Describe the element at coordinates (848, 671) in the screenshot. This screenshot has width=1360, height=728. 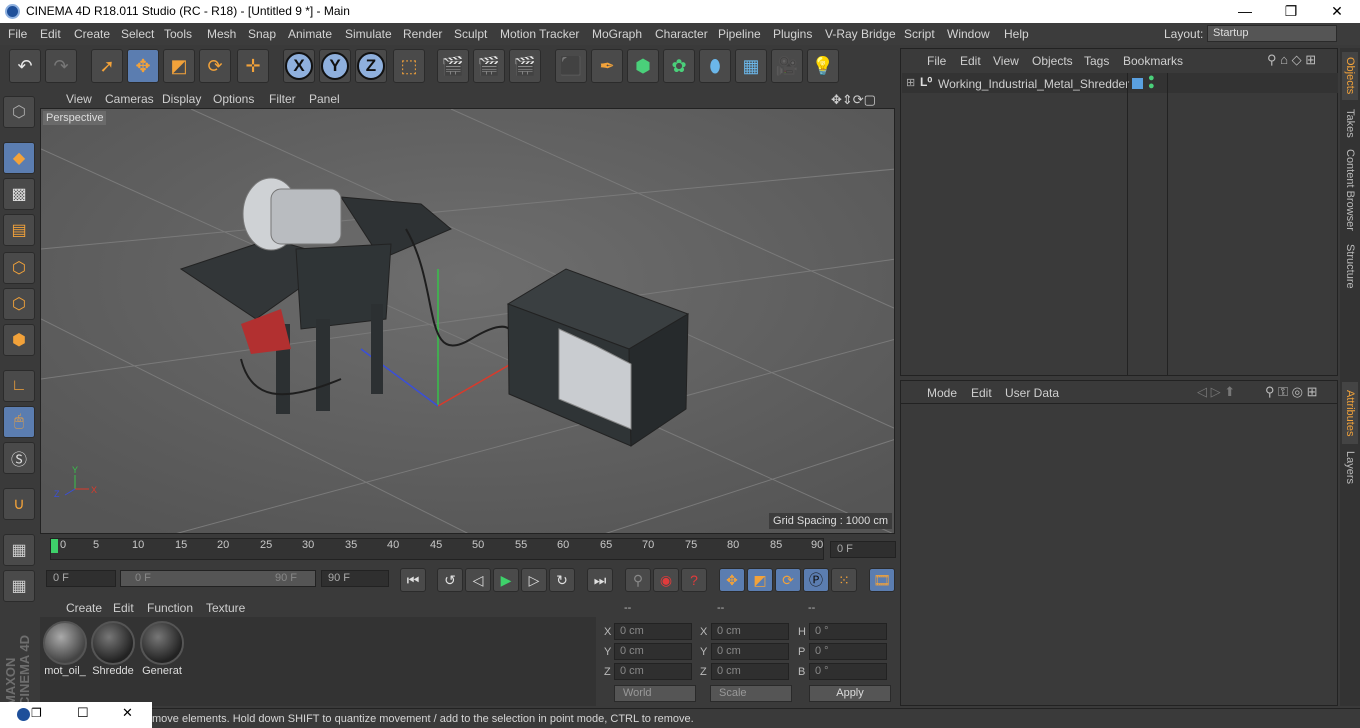
I see `rotation-b-field: 0 °` at that location.